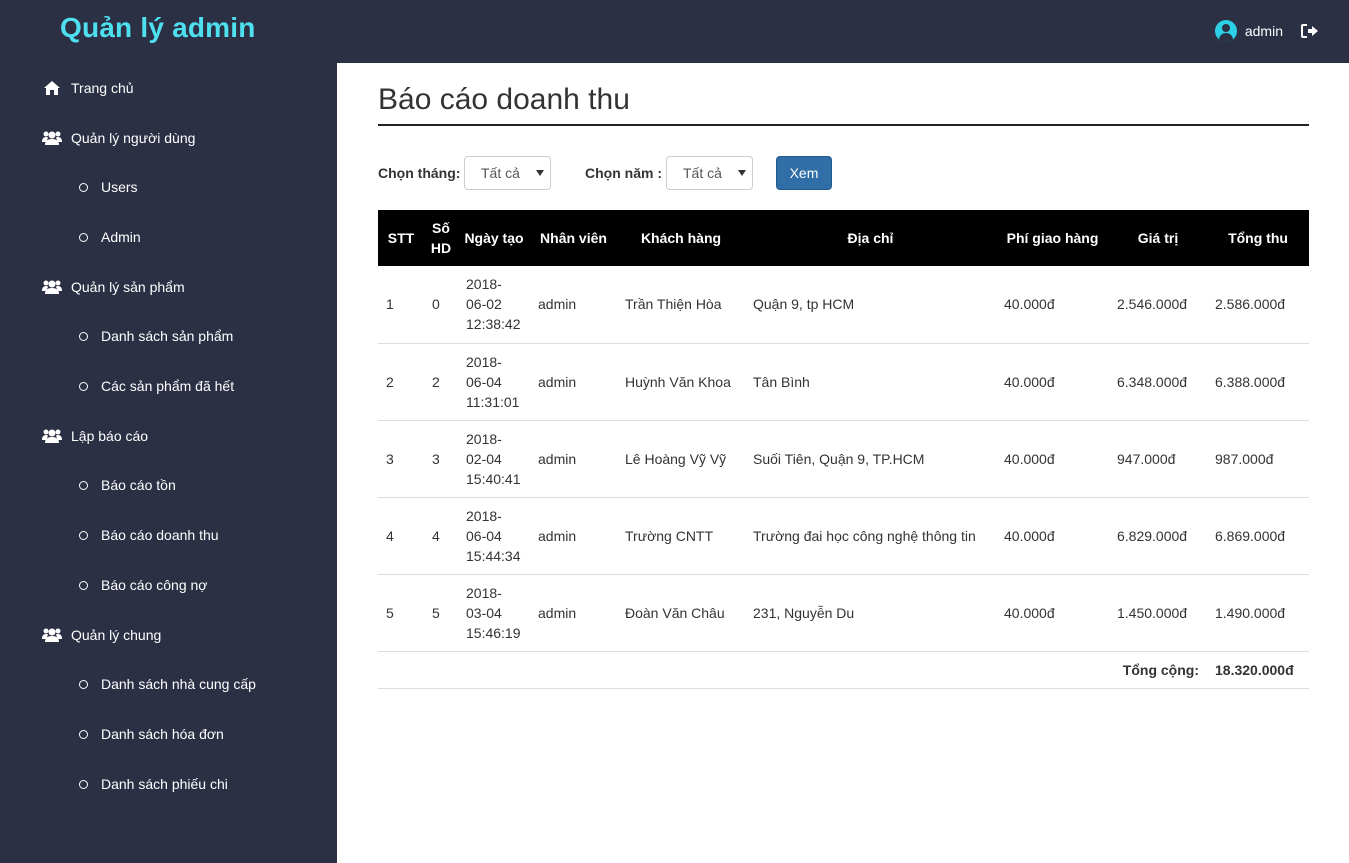 This screenshot has width=1349, height=863. I want to click on user-area: admin, so click(1266, 31).